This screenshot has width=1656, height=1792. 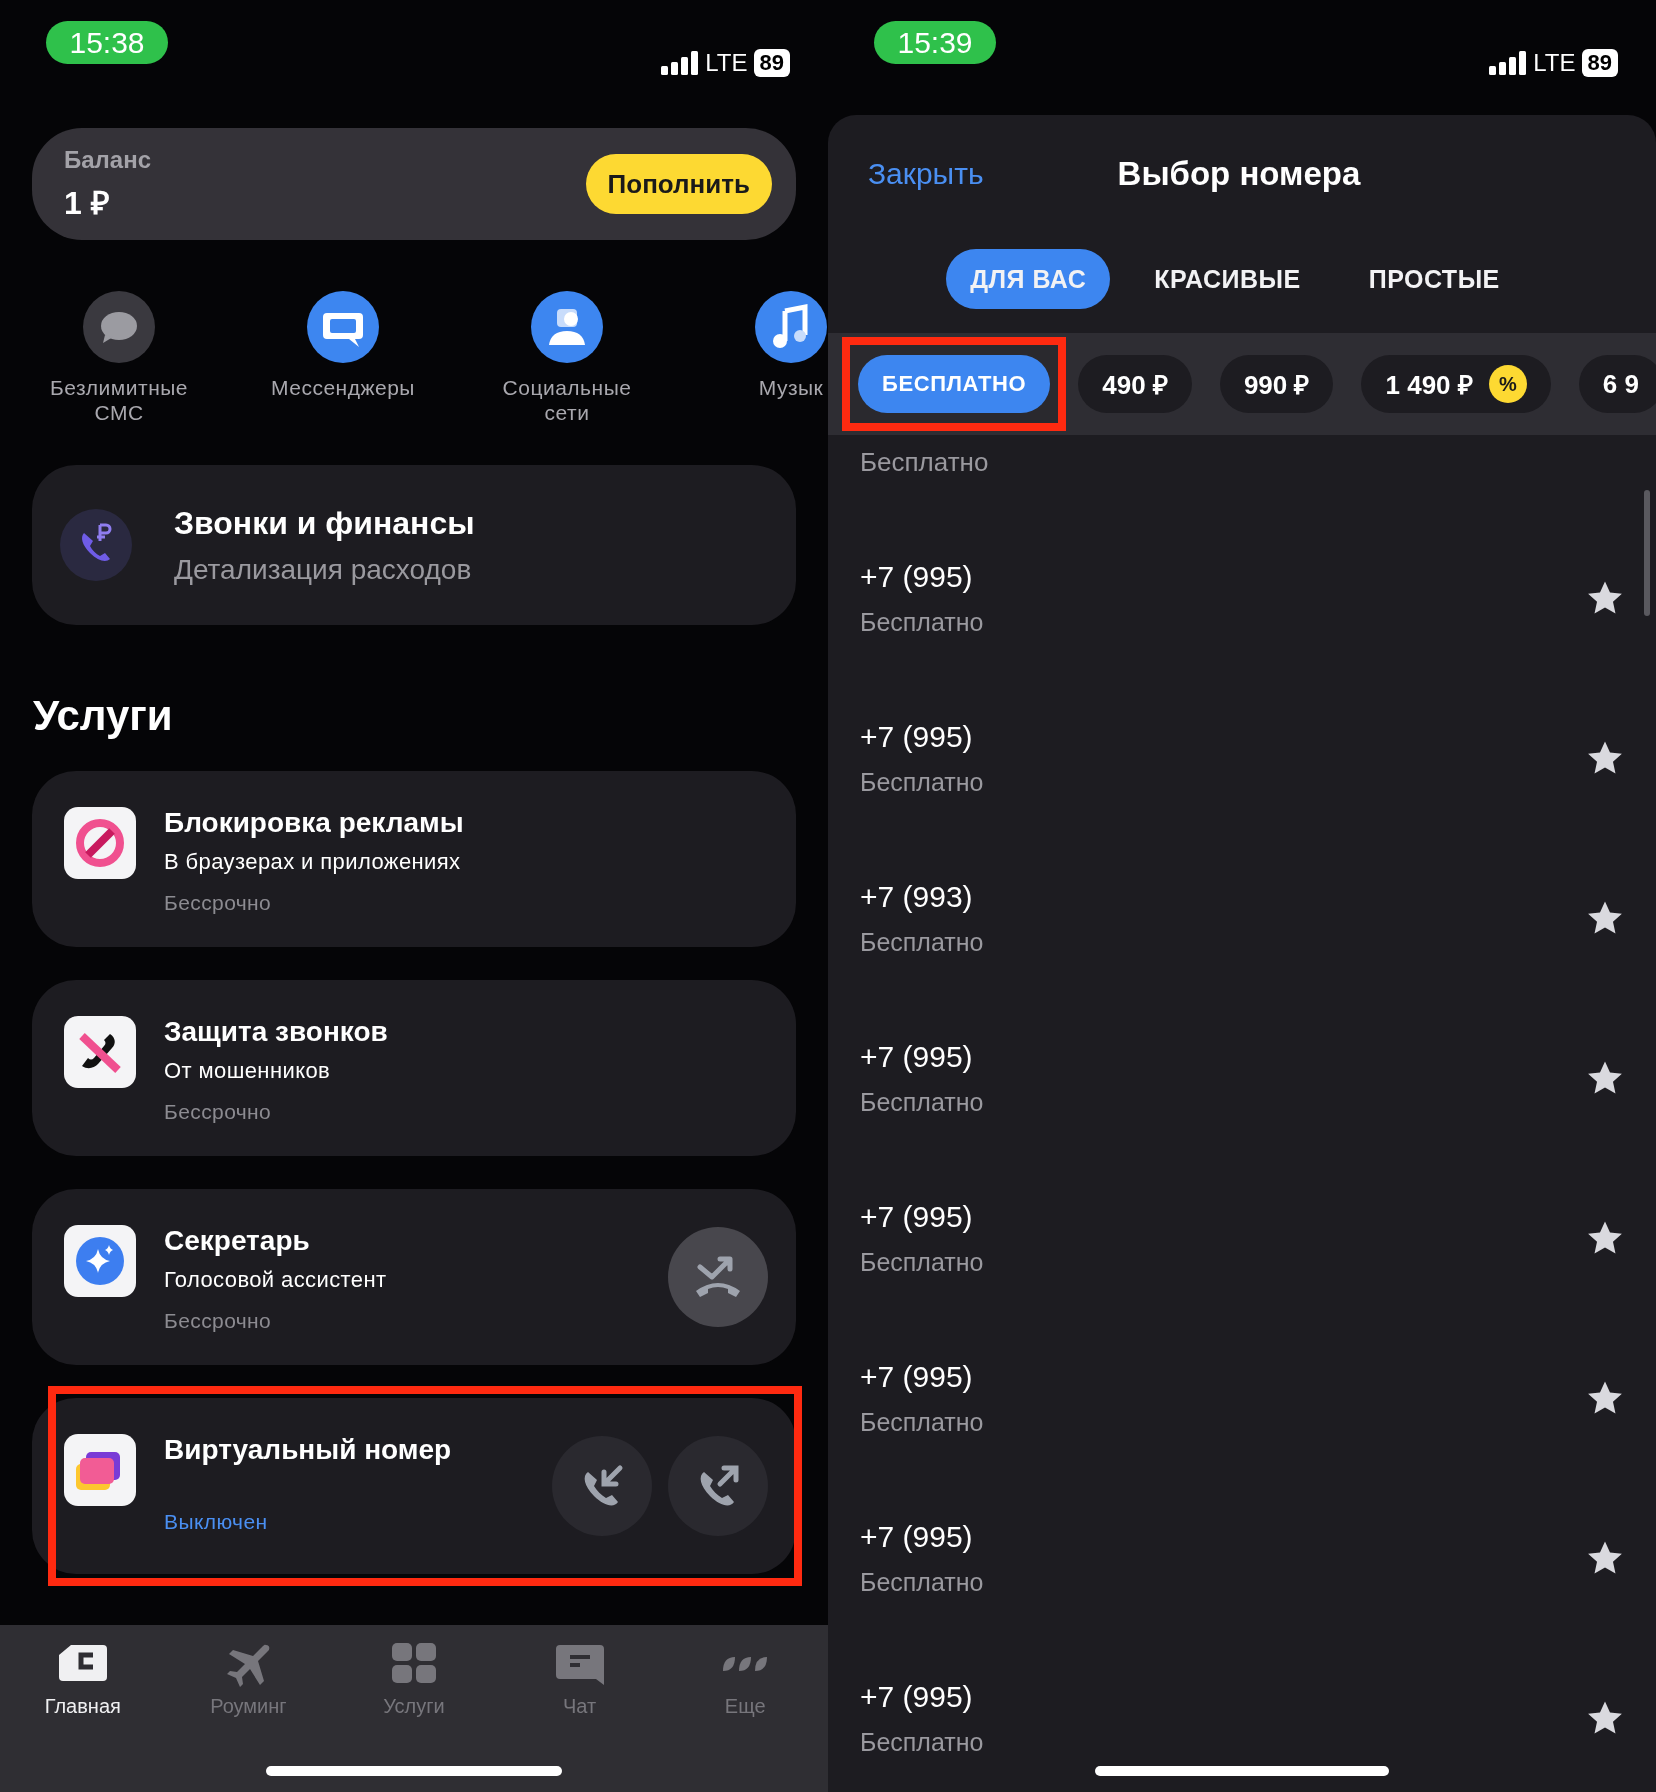 What do you see at coordinates (925, 462) in the screenshot?
I see `section-label: Бесплатно` at bounding box center [925, 462].